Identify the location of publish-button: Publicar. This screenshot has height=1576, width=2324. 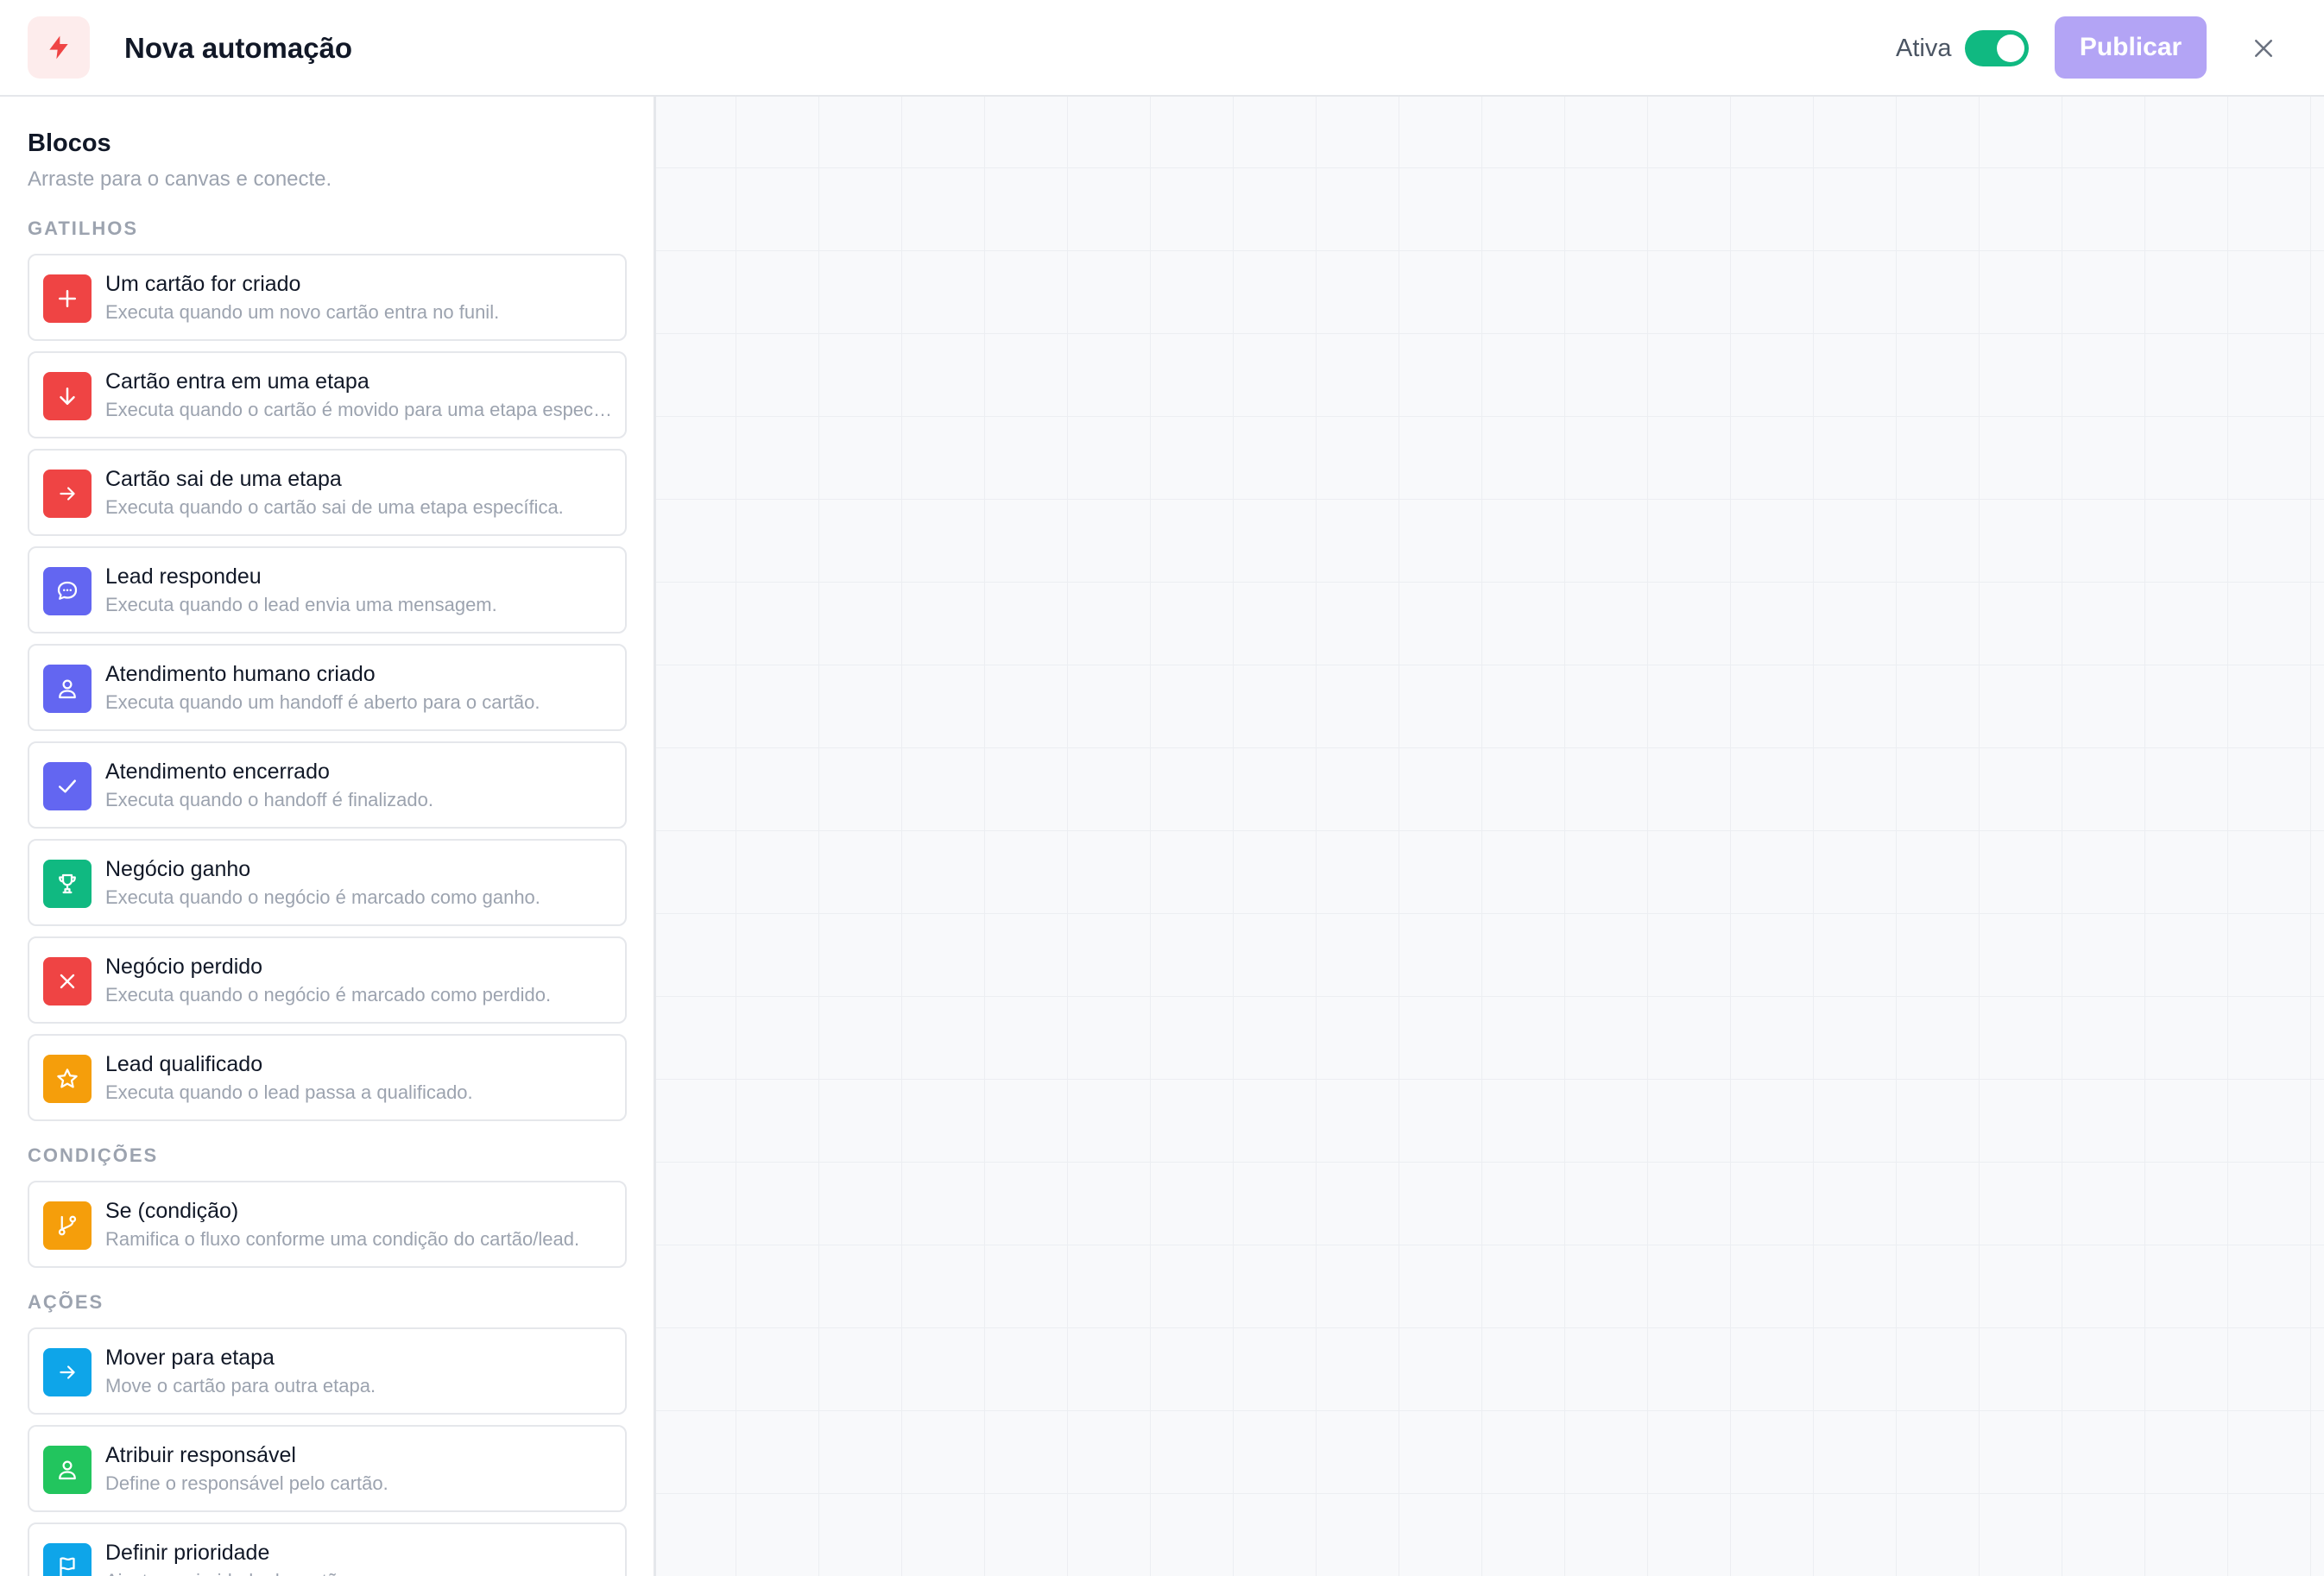
(2131, 47).